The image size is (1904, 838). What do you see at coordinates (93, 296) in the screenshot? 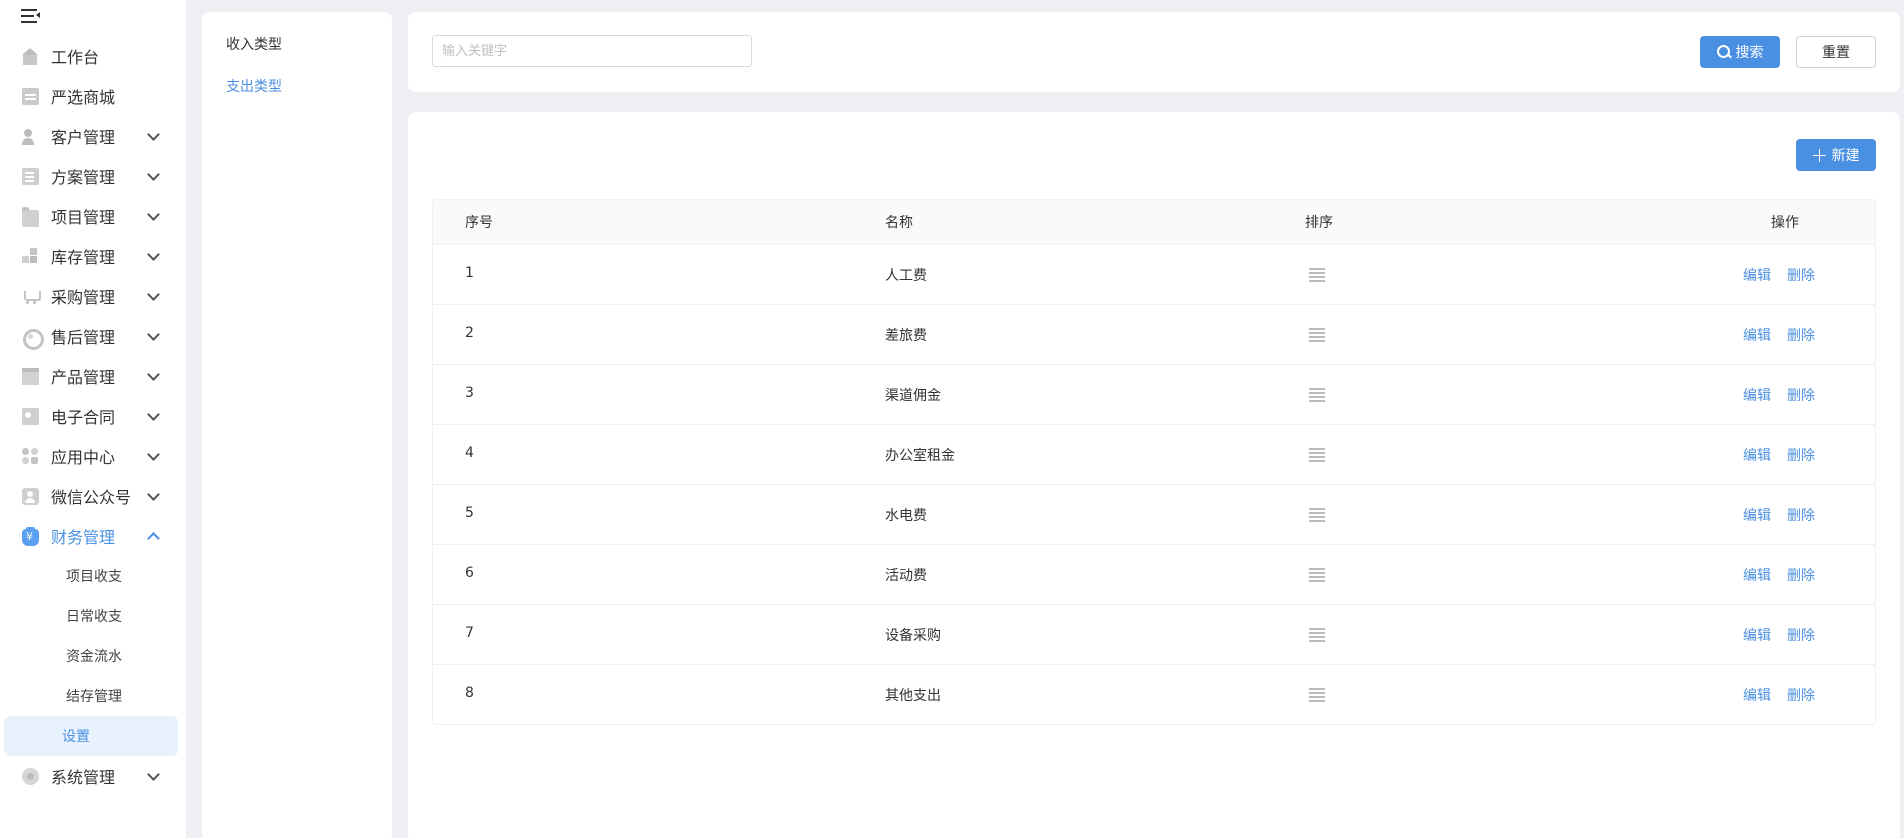
I see `sidebar-item-purchasing: 采购管理` at bounding box center [93, 296].